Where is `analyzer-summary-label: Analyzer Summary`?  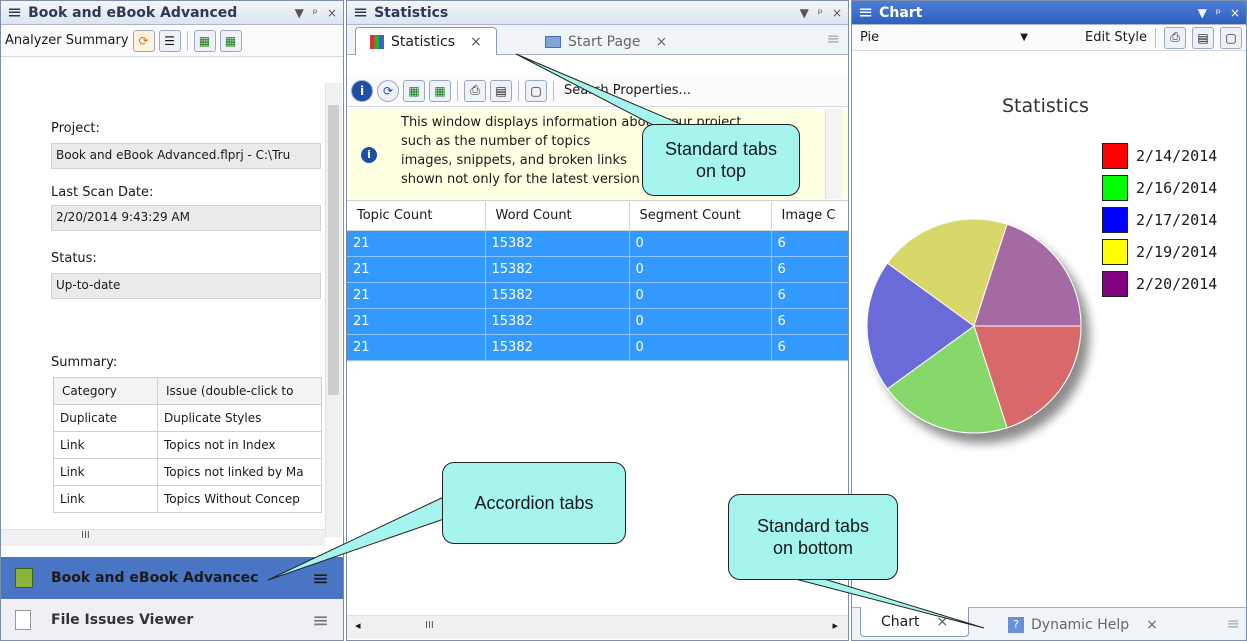
analyzer-summary-label: Analyzer Summary is located at coordinates (67, 40).